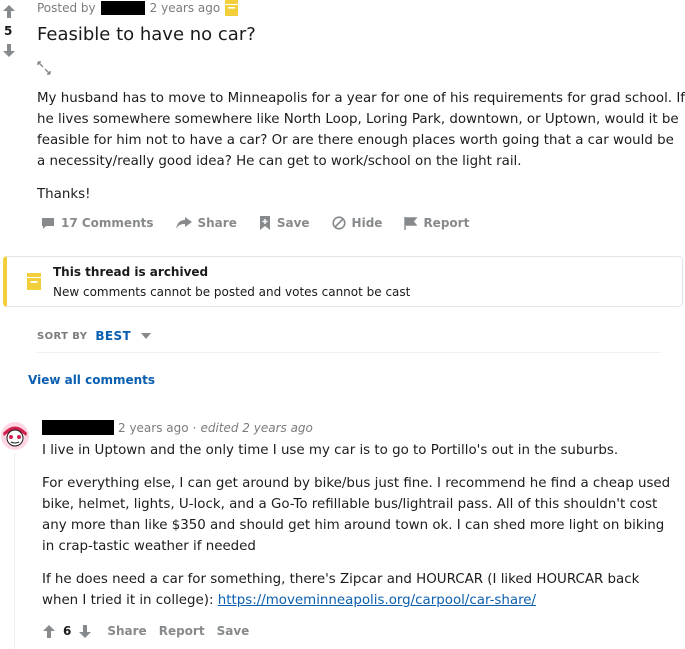 The height and width of the screenshot is (649, 685). Describe the element at coordinates (446, 223) in the screenshot. I see `report-label: Report` at that location.